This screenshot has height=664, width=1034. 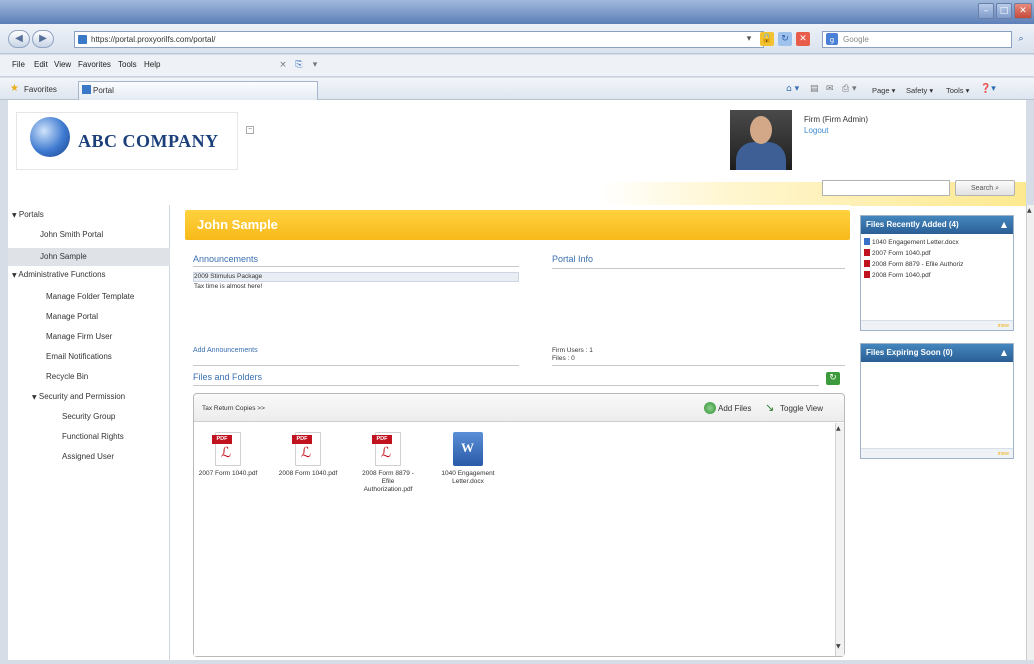 What do you see at coordinates (237, 224) in the screenshot?
I see `portal-title: John Sample` at bounding box center [237, 224].